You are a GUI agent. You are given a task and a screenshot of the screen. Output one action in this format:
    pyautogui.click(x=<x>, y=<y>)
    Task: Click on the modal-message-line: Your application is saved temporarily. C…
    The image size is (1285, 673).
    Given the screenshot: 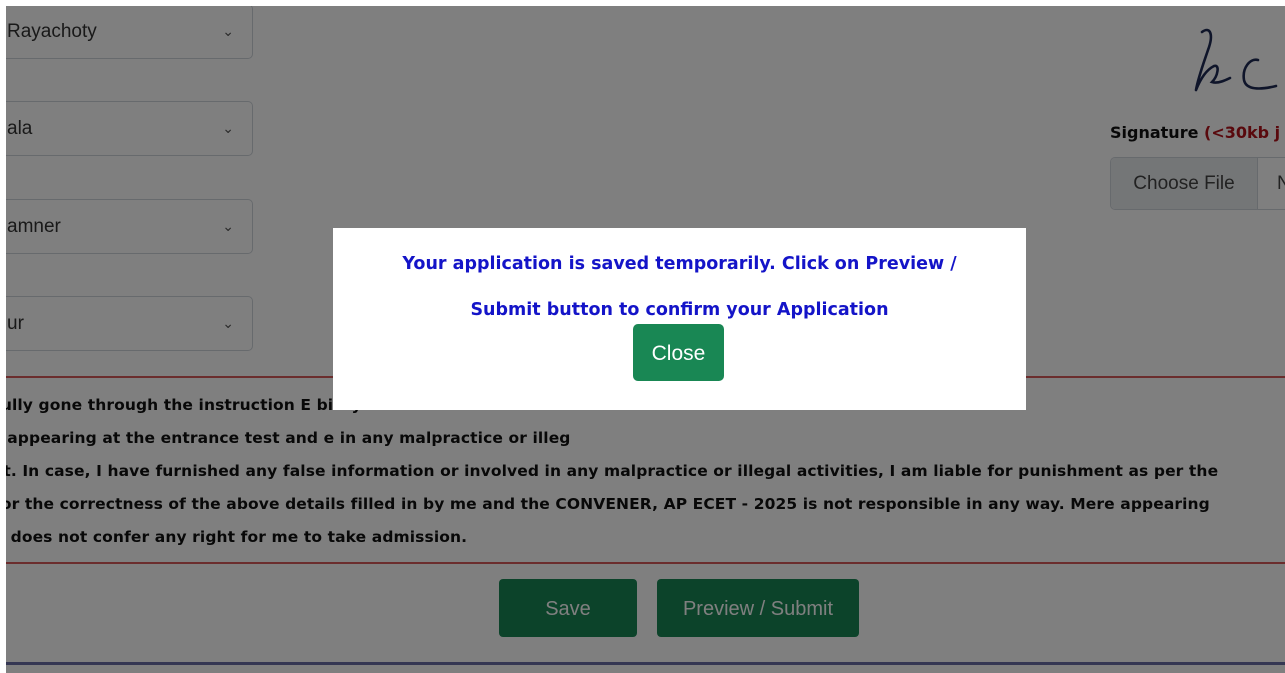 What is the action you would take?
    pyautogui.click(x=679, y=264)
    